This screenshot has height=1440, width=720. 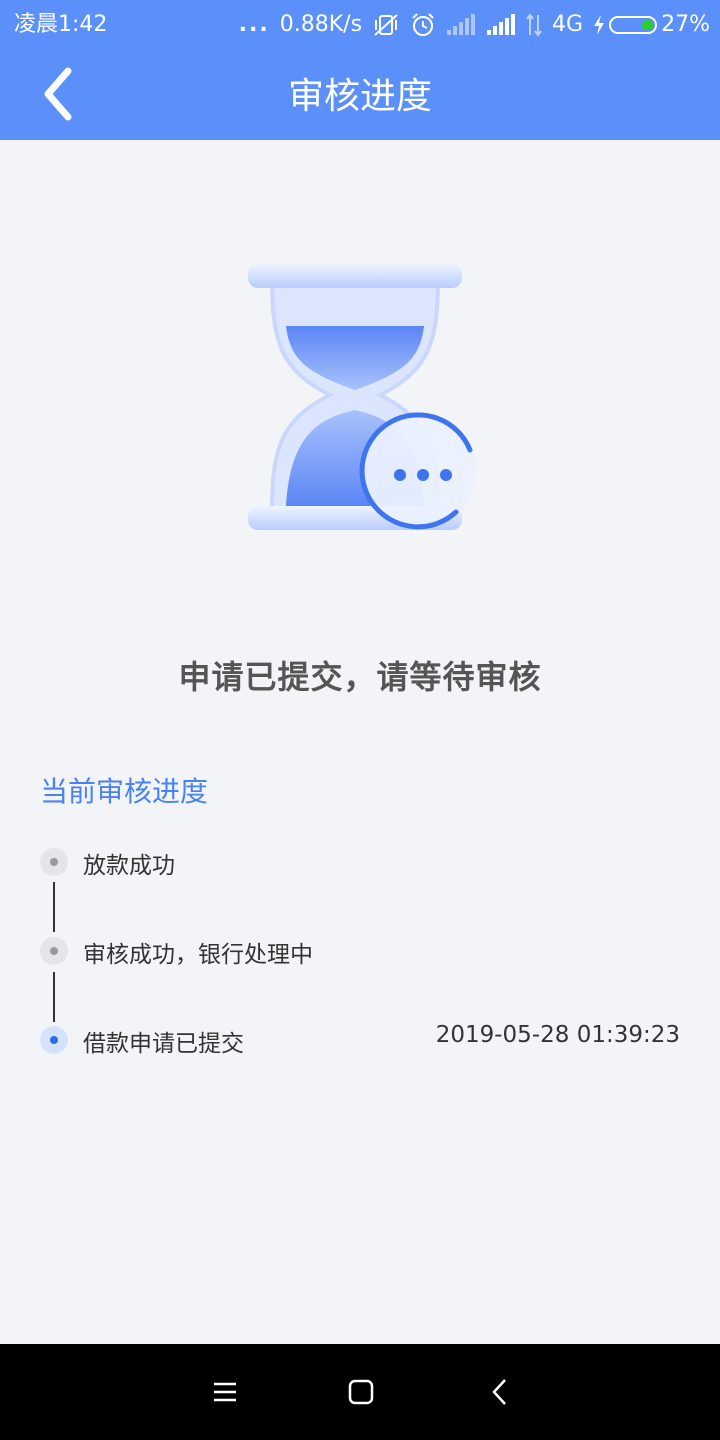 I want to click on hourglass-illustration, so click(x=365, y=400).